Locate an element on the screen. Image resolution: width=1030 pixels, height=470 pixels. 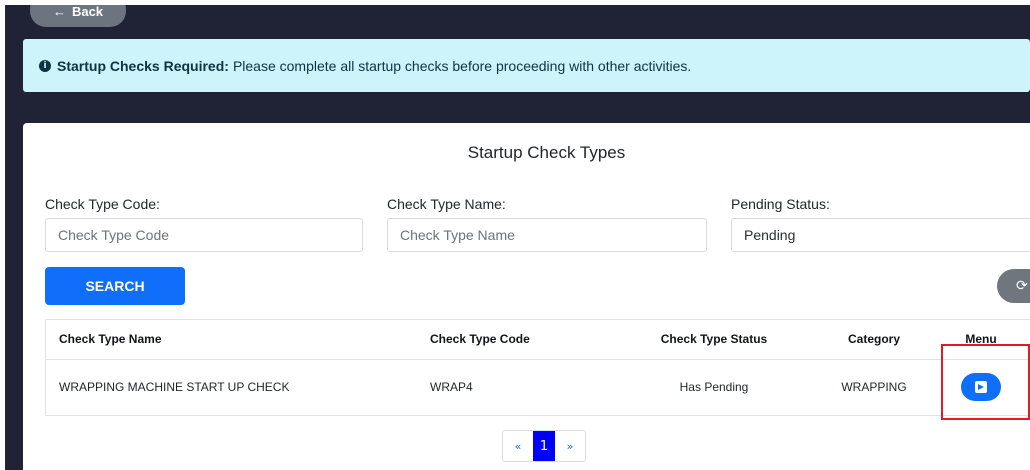
pending-status-label: Pending Status: is located at coordinates (780, 204).